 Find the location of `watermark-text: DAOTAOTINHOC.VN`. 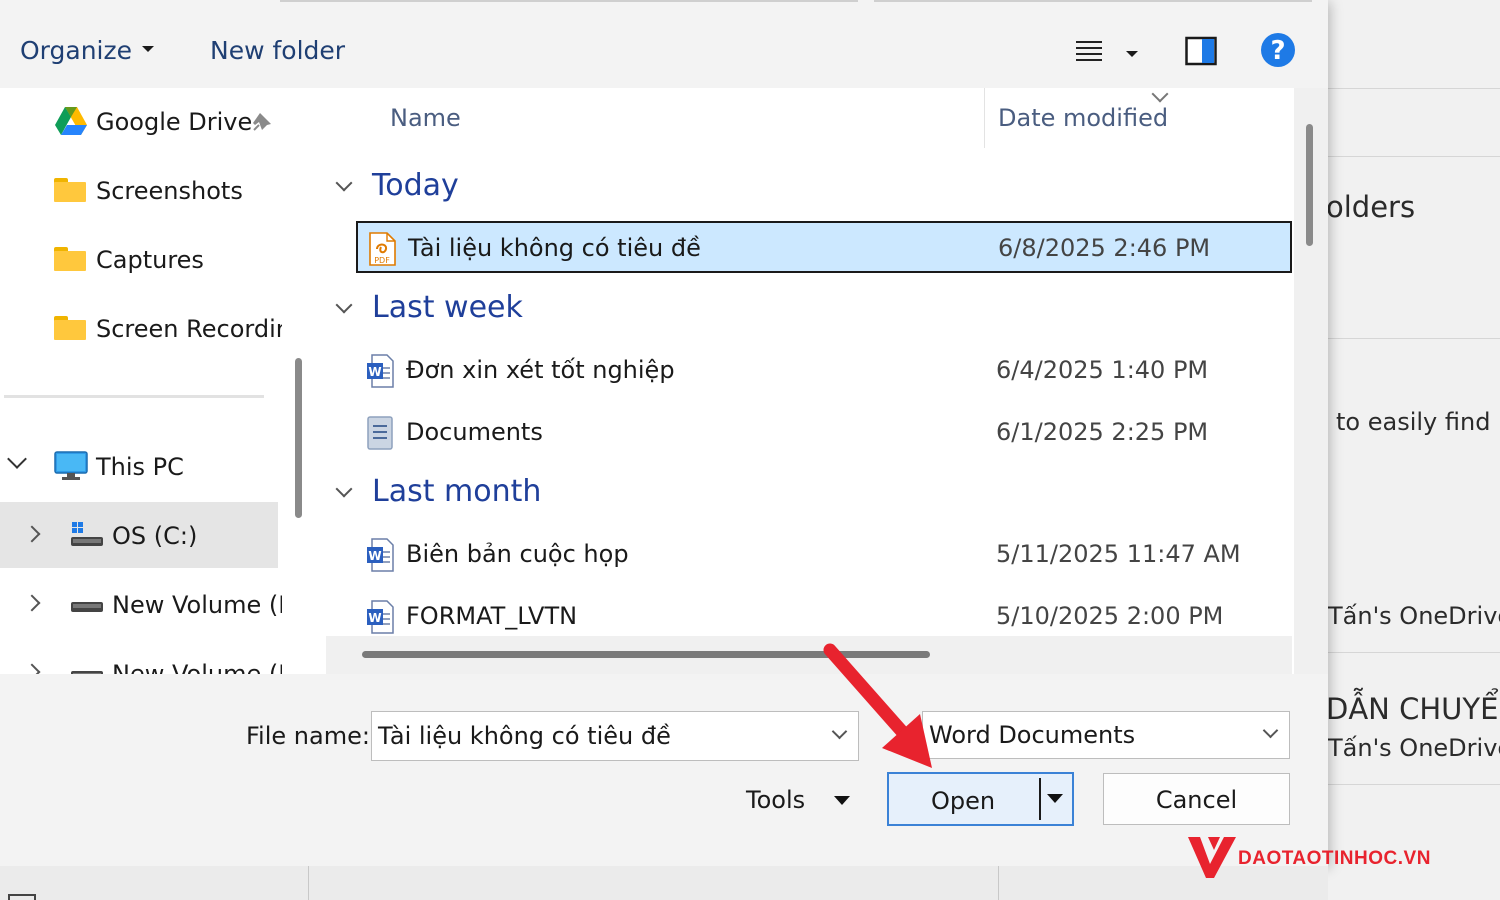

watermark-text: DAOTAOTINHOC.VN is located at coordinates (1334, 858).